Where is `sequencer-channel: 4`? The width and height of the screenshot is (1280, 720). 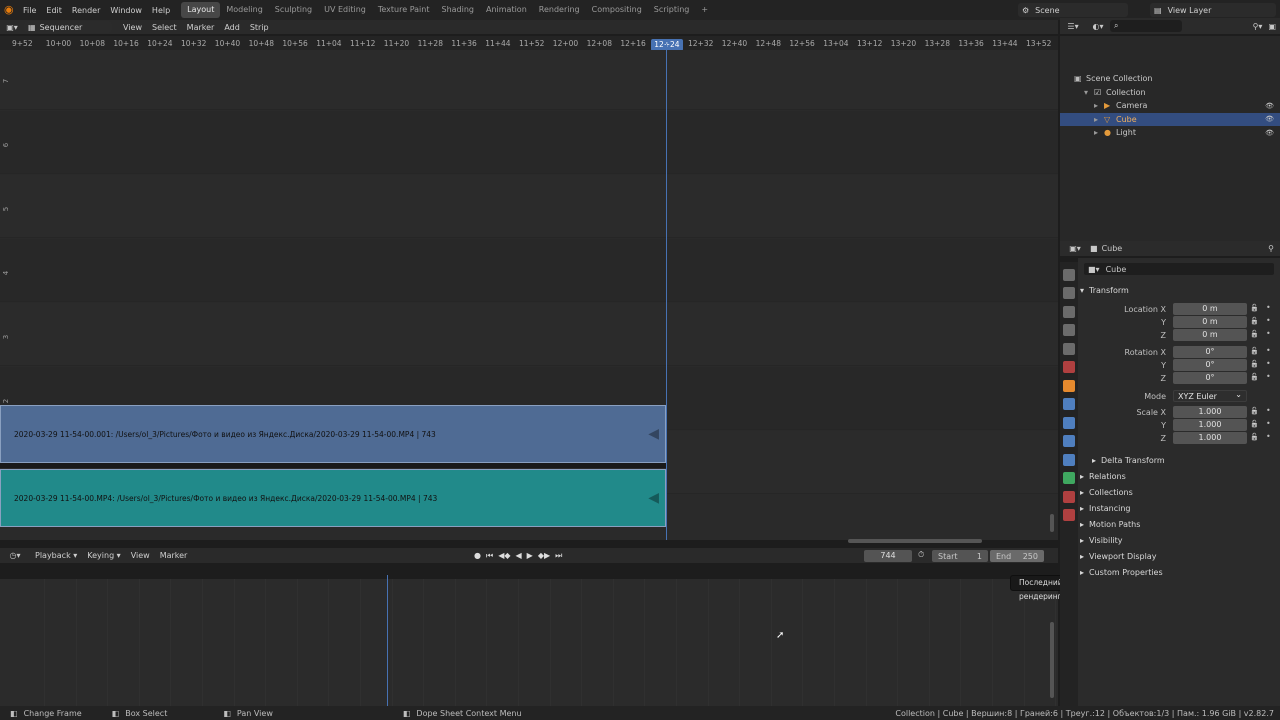
sequencer-channel: 4 is located at coordinates (529, 270).